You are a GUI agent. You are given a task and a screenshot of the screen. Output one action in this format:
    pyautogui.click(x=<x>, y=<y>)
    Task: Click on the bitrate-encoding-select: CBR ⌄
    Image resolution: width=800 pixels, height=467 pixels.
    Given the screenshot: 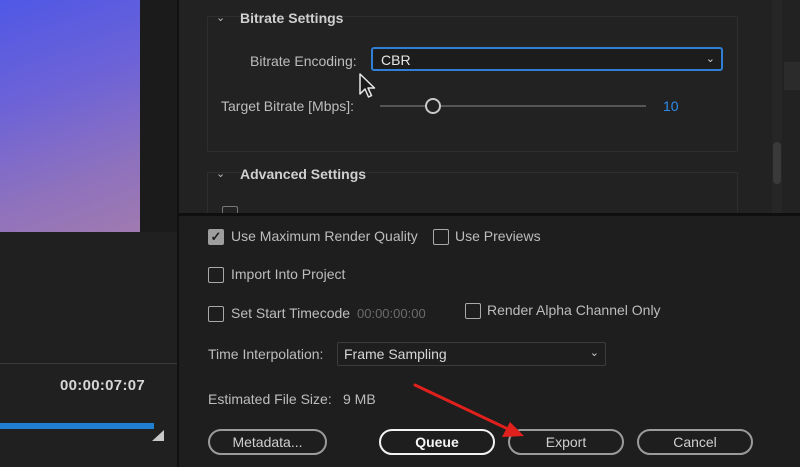 What is the action you would take?
    pyautogui.click(x=547, y=59)
    